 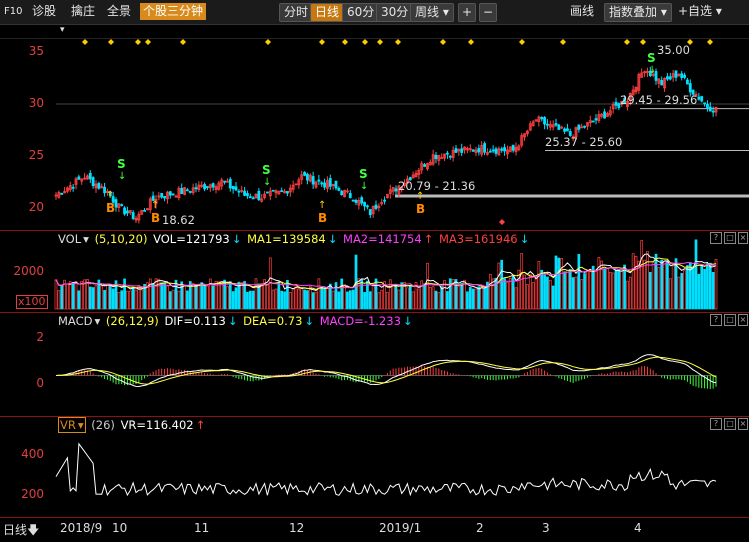 I want to click on sell-arrow-icon: ↓, so click(x=122, y=176).